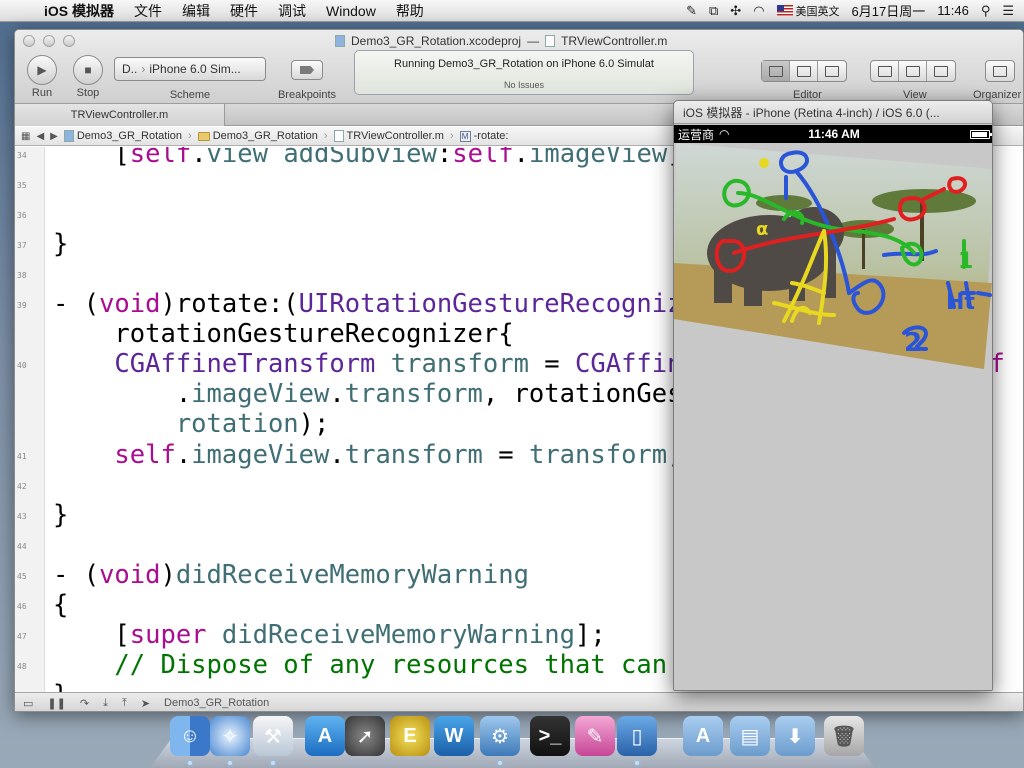 The width and height of the screenshot is (1024, 768). What do you see at coordinates (69, 41) in the screenshot?
I see `zoom-window-button` at bounding box center [69, 41].